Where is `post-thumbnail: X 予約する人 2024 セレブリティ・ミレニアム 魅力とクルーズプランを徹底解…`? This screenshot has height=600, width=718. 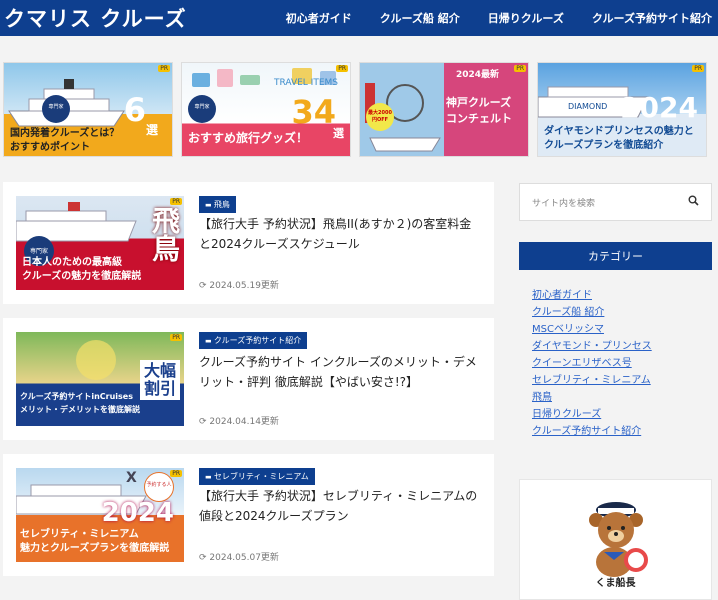
post-thumbnail: X 予約する人 2024 セレブリティ・ミレニアム 魅力とクルーズプランを徹底解… is located at coordinates (100, 515).